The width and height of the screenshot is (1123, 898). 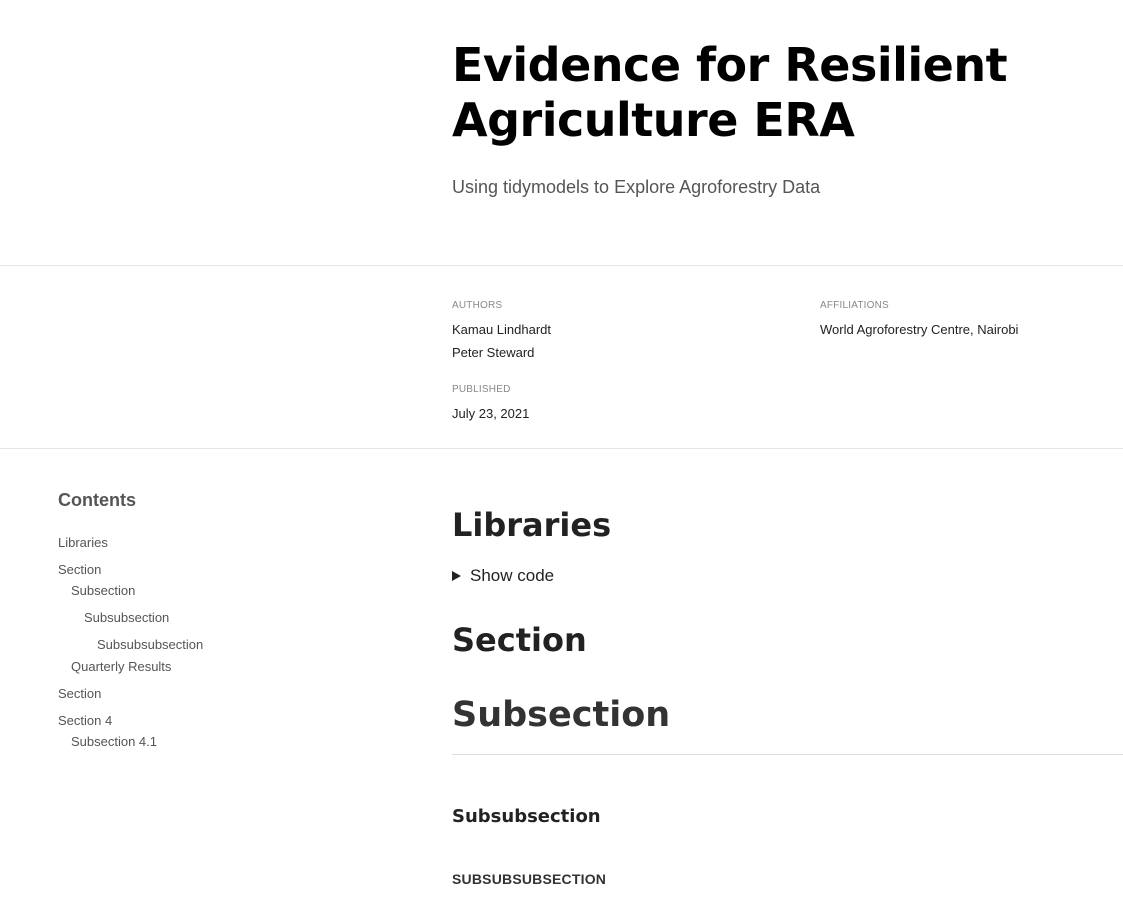 I want to click on toc-item-subsubsubsection: Subsubsubsection, so click(x=150, y=644).